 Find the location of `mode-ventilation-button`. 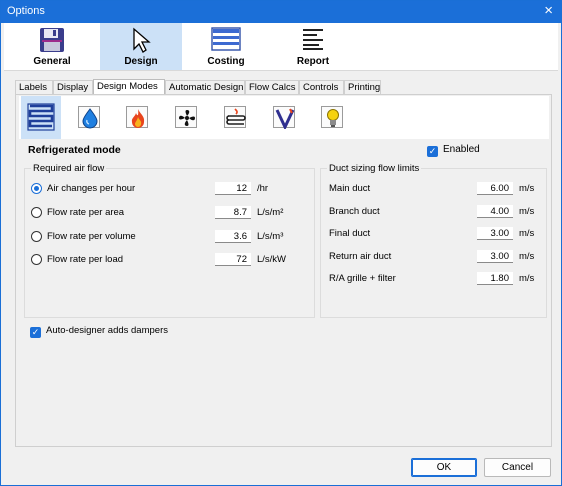

mode-ventilation-button is located at coordinates (186, 117).